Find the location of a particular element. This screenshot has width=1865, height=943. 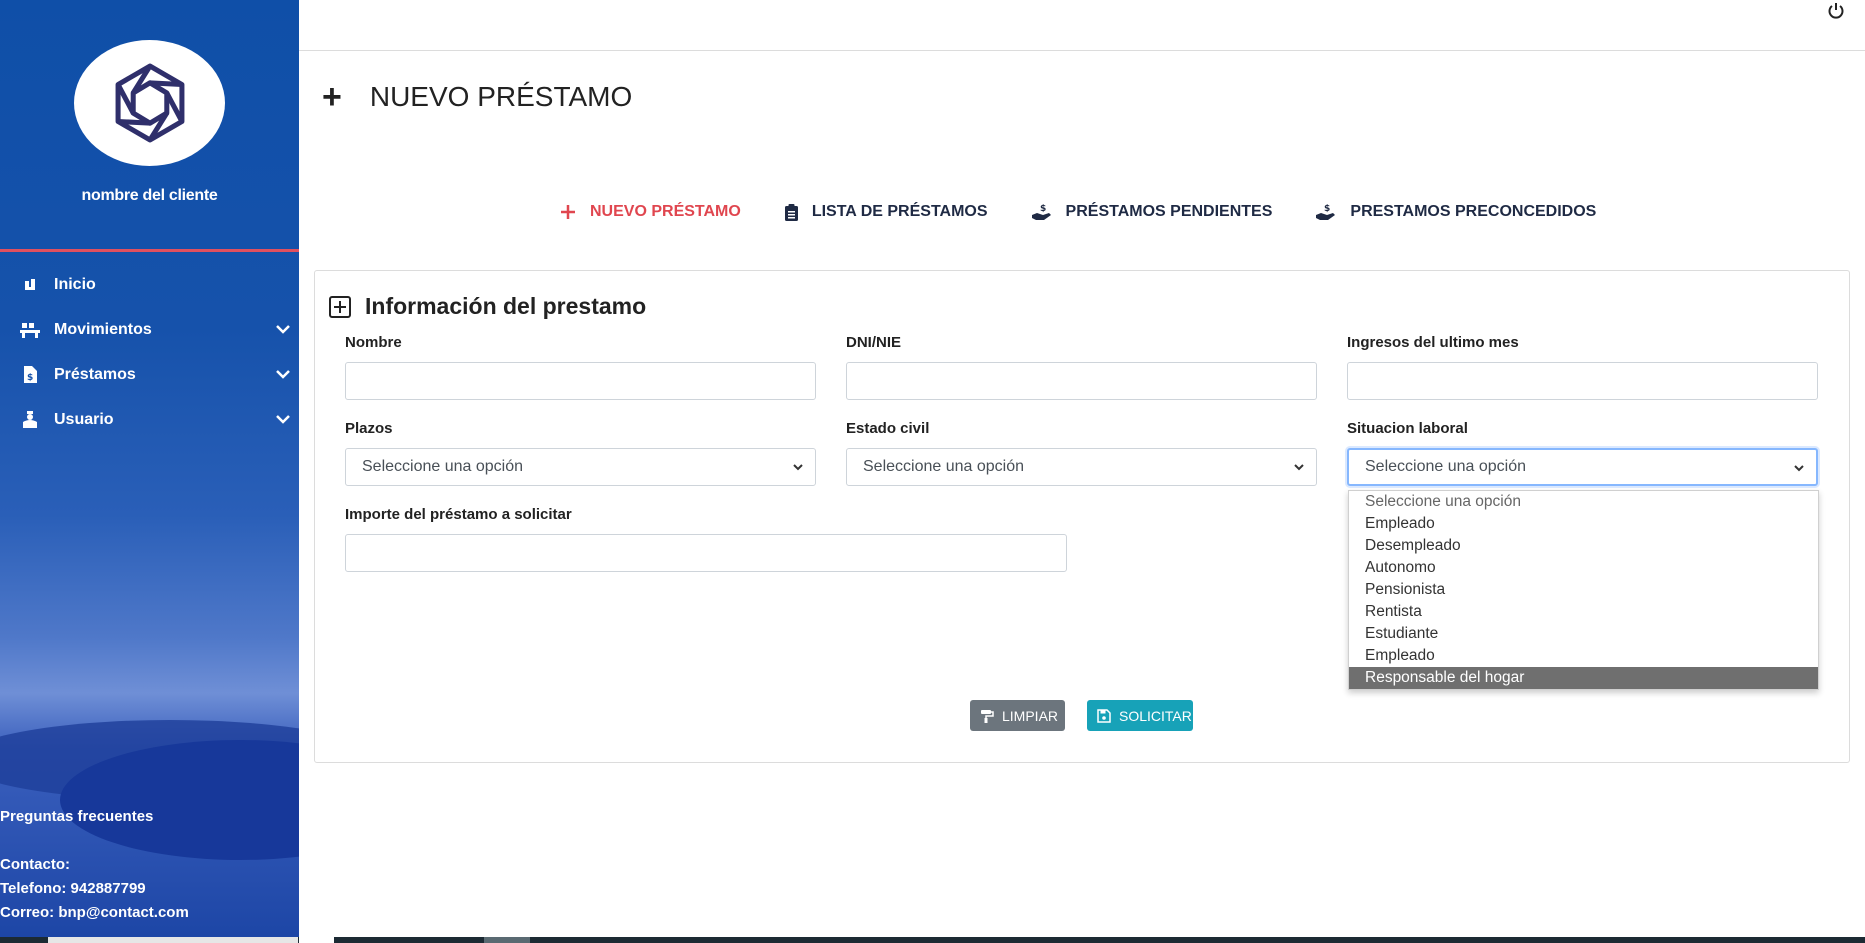

situacion-label: Situacion laboral is located at coordinates (1407, 428).